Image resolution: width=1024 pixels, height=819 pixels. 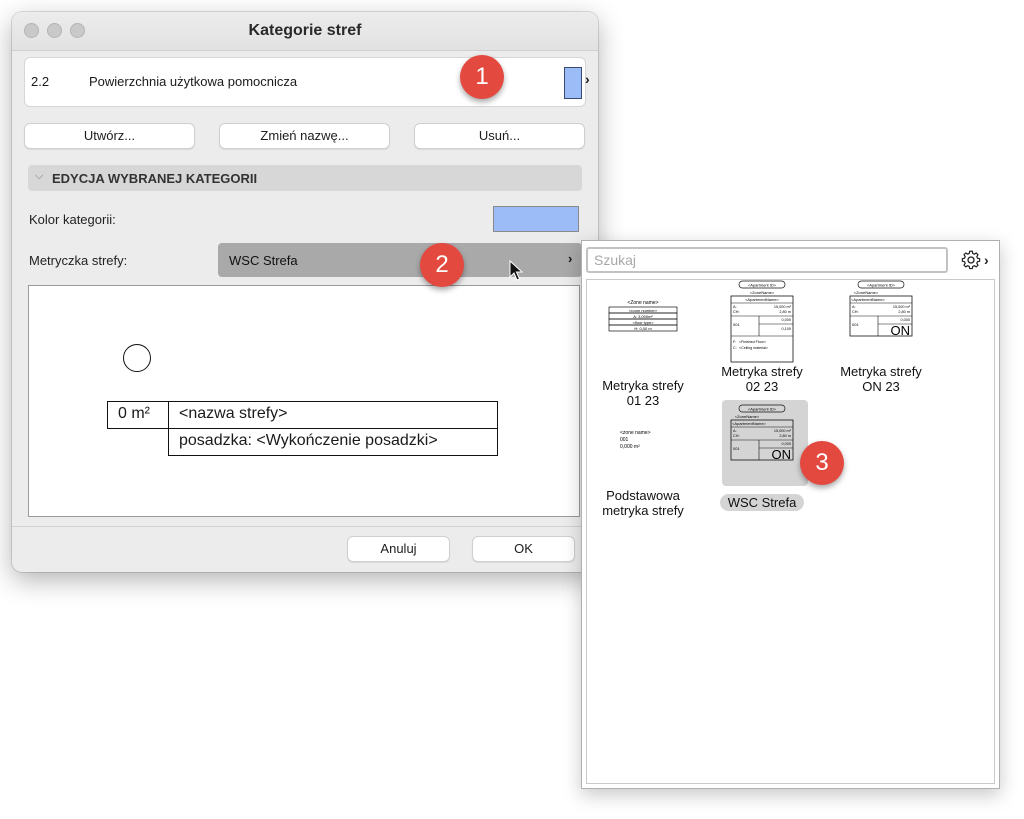 I want to click on preview-area: 0 m², so click(x=134, y=413).